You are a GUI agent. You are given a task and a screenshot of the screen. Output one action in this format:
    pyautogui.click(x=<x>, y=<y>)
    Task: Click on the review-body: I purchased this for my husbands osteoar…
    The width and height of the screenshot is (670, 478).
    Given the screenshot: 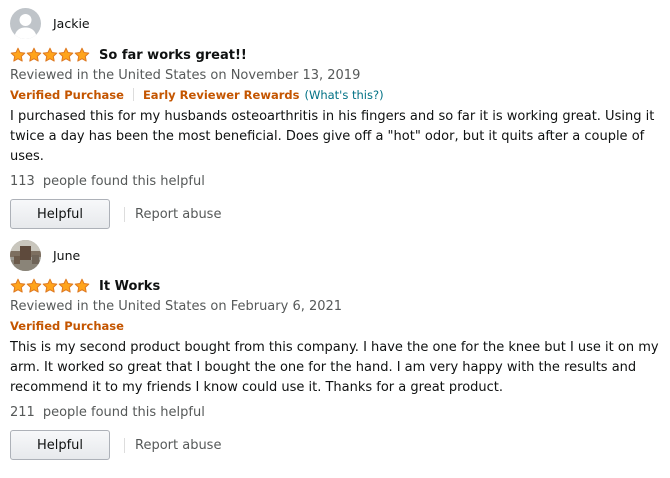 What is the action you would take?
    pyautogui.click(x=332, y=136)
    